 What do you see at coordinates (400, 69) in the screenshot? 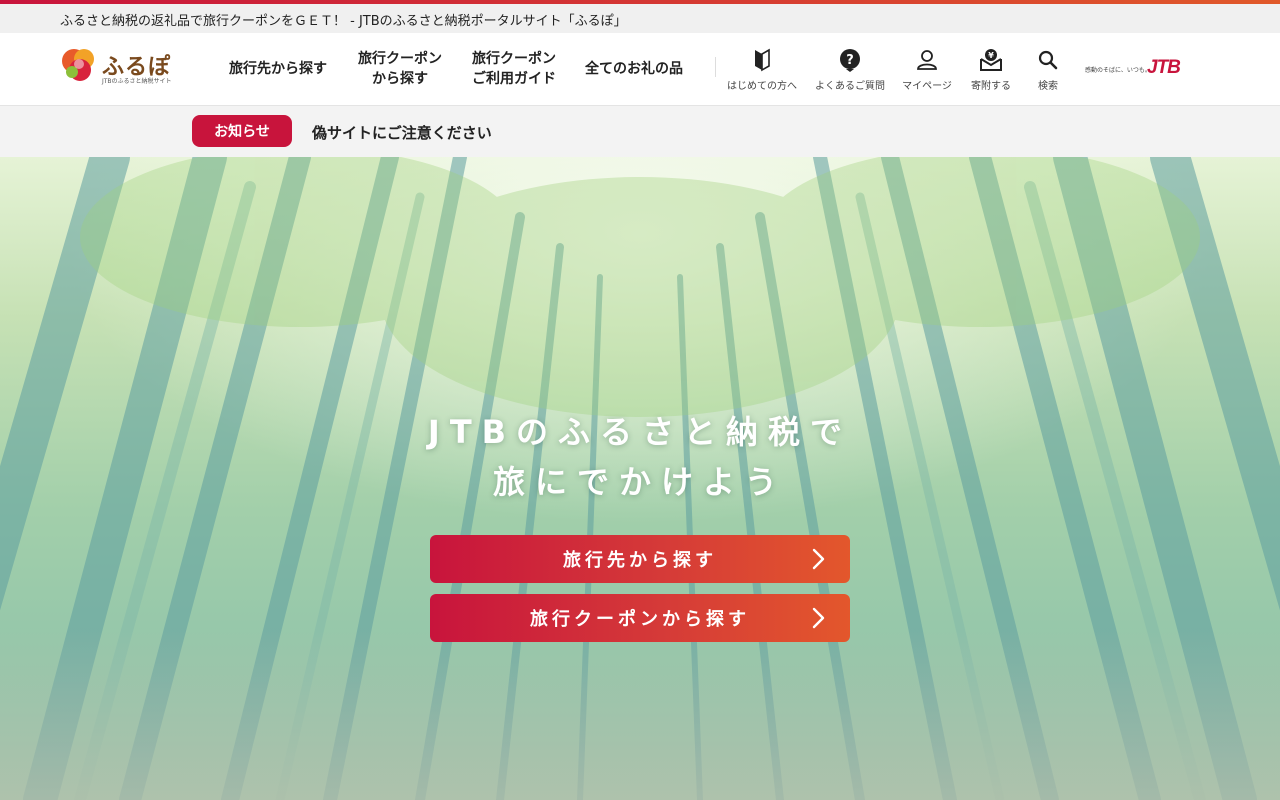
I see `nav-search-by-coupon: 旅行クーポン から探す` at bounding box center [400, 69].